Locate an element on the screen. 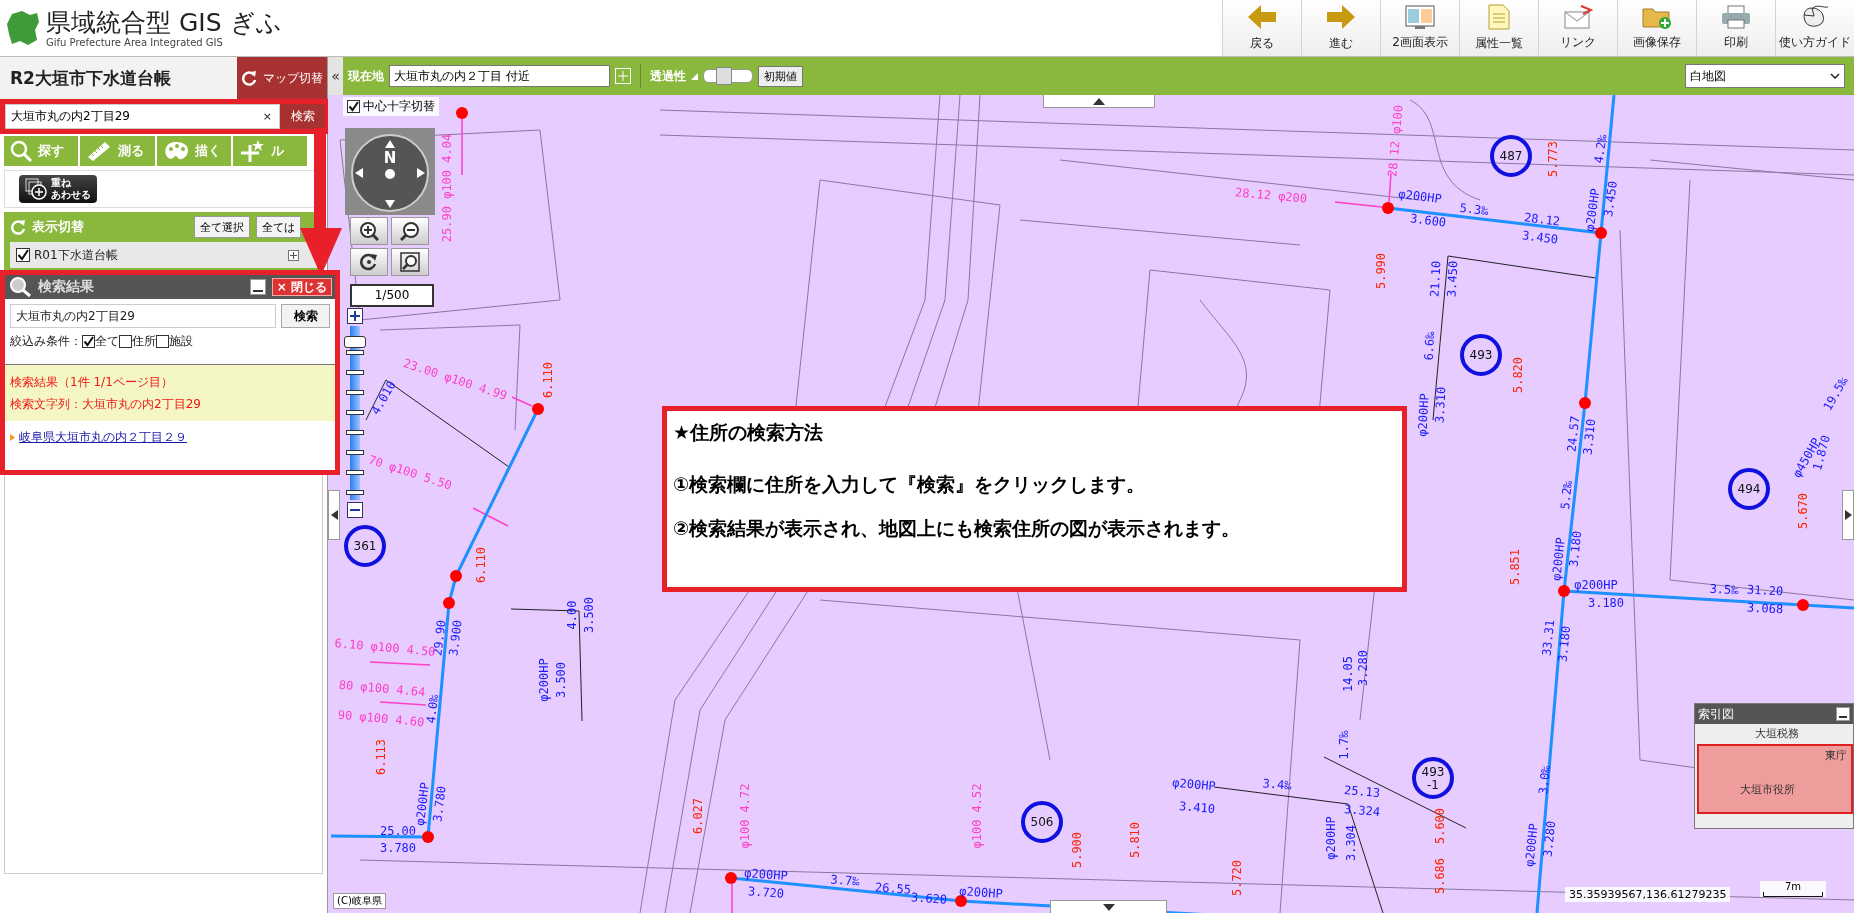 The width and height of the screenshot is (1854, 913). up-triangle-icon is located at coordinates (1099, 101).